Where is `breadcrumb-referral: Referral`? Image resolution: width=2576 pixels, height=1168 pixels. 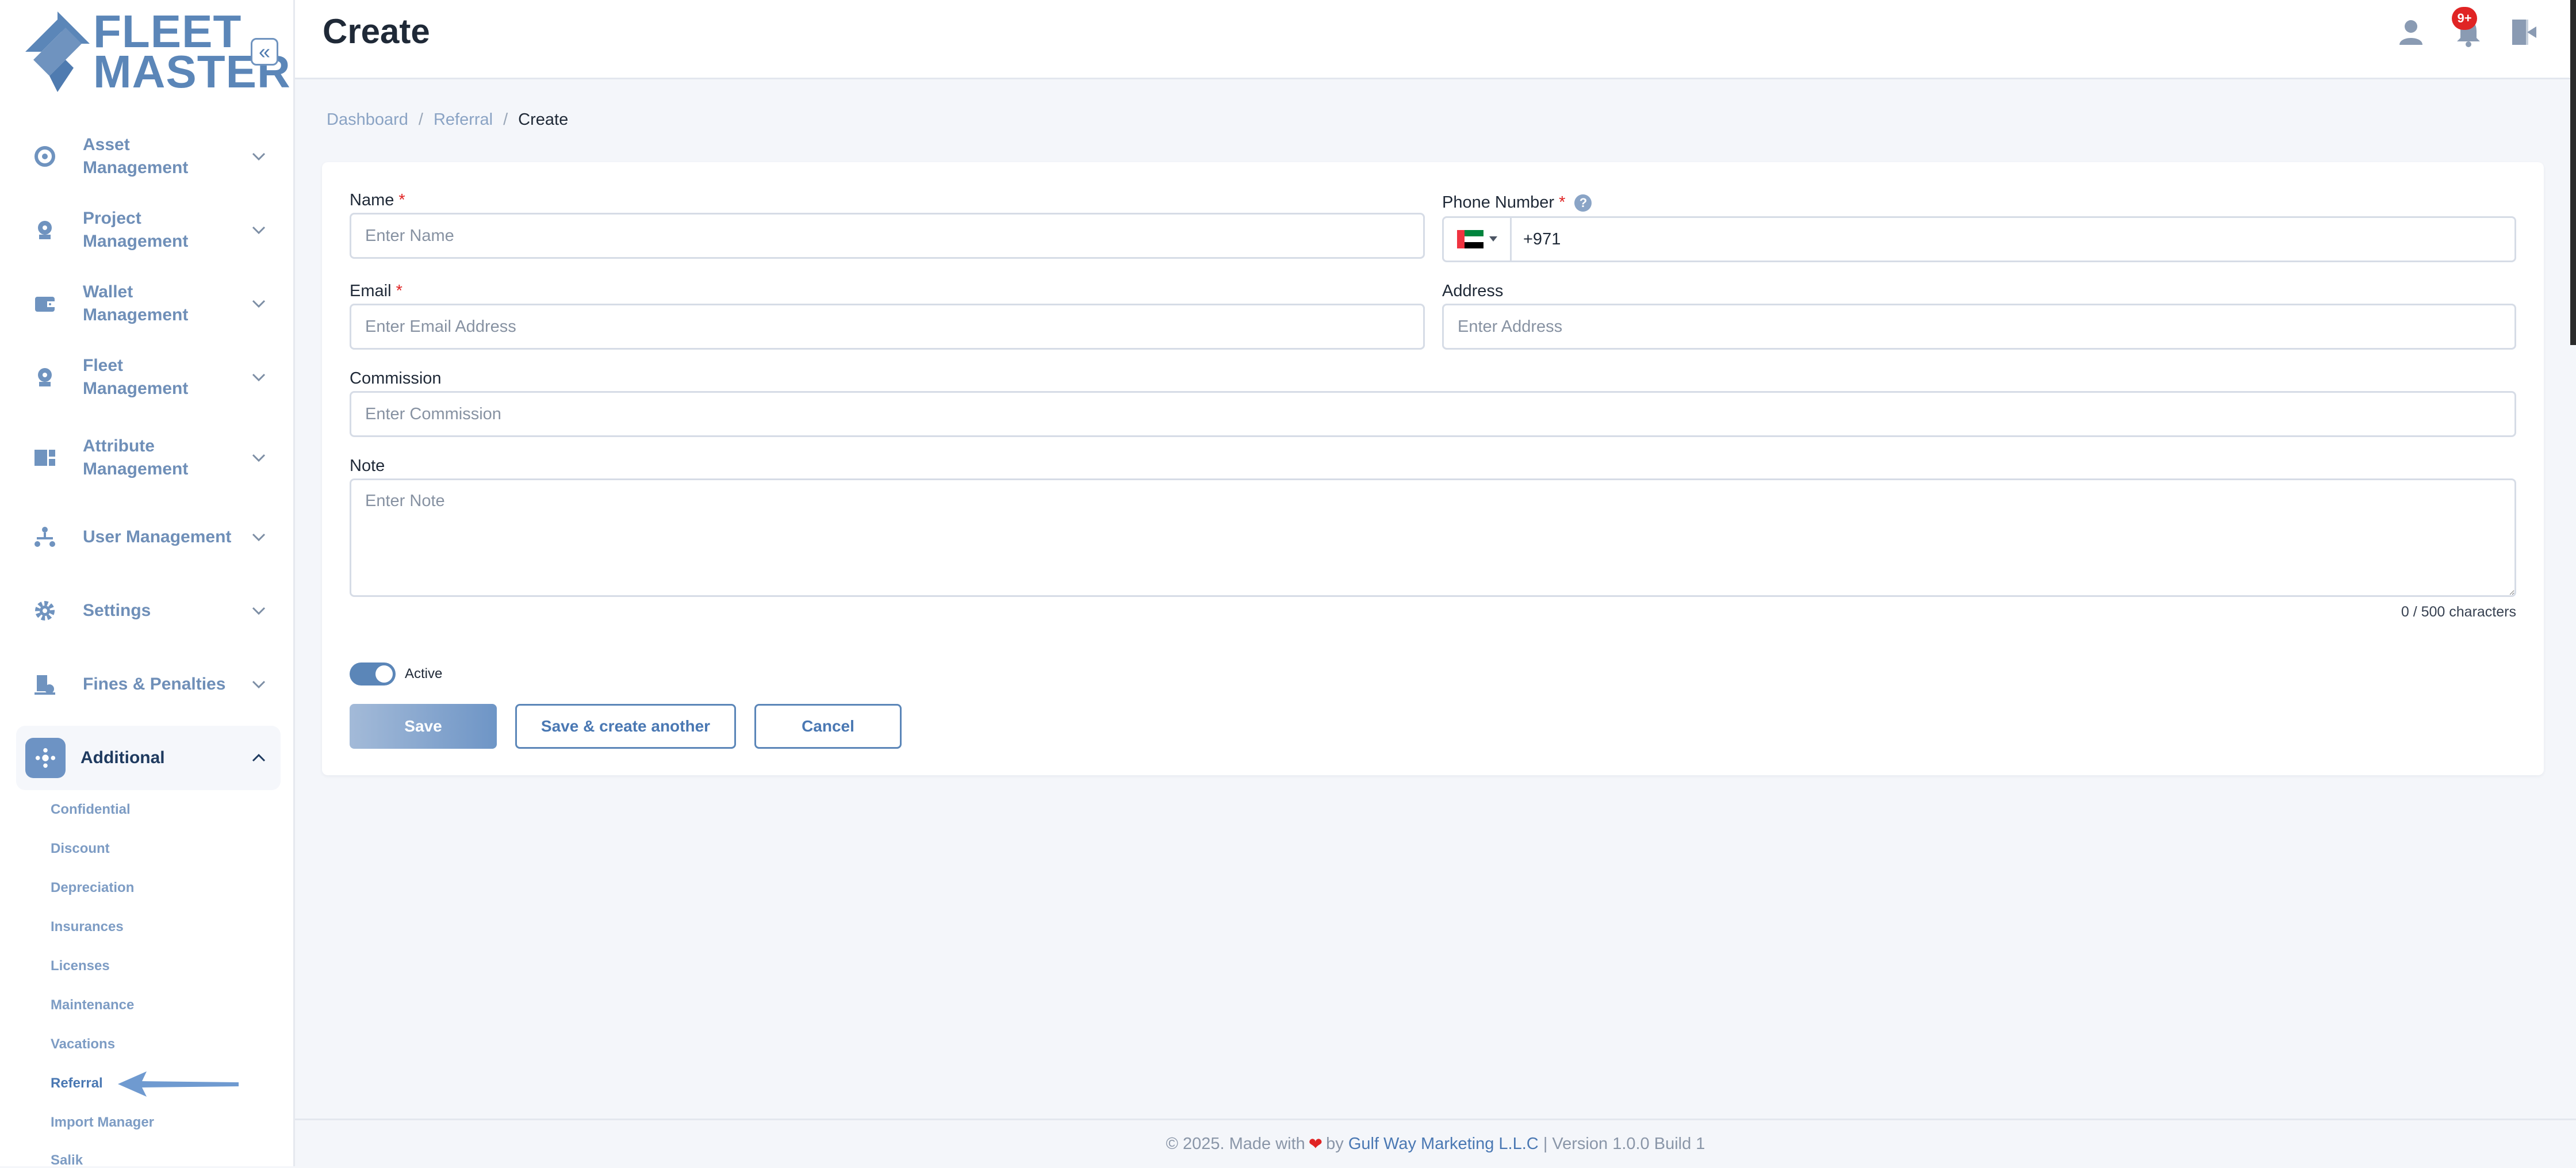 breadcrumb-referral: Referral is located at coordinates (463, 119).